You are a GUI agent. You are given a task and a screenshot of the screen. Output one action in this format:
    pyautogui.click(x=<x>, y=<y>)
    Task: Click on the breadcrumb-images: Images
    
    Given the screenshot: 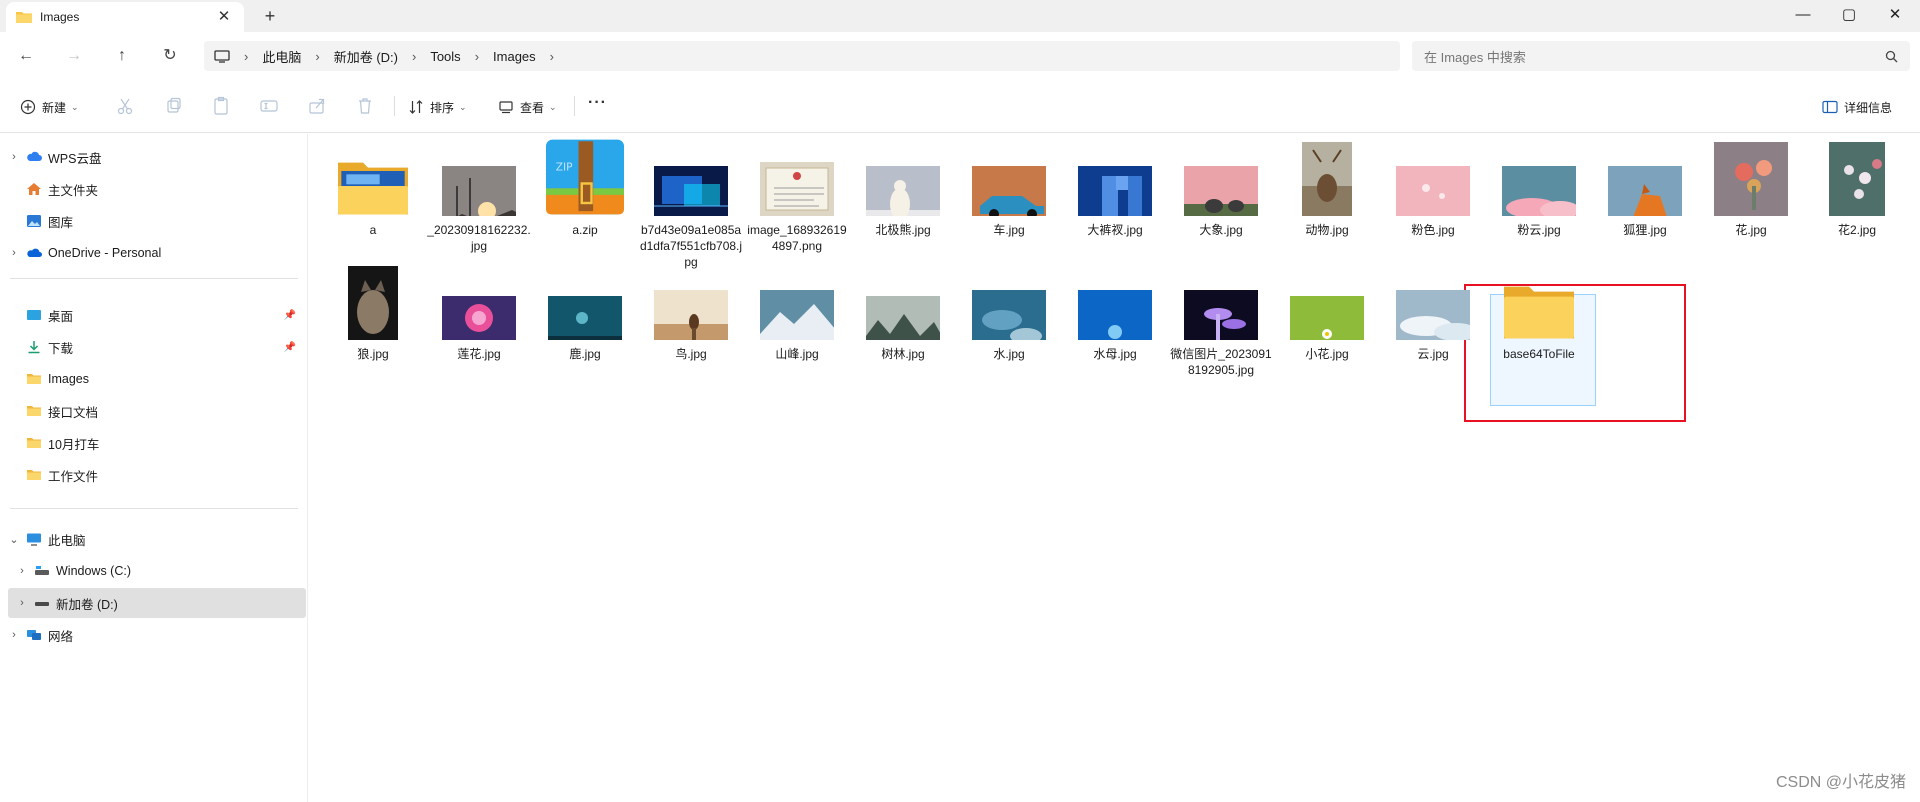 What is the action you would take?
    pyautogui.click(x=514, y=56)
    